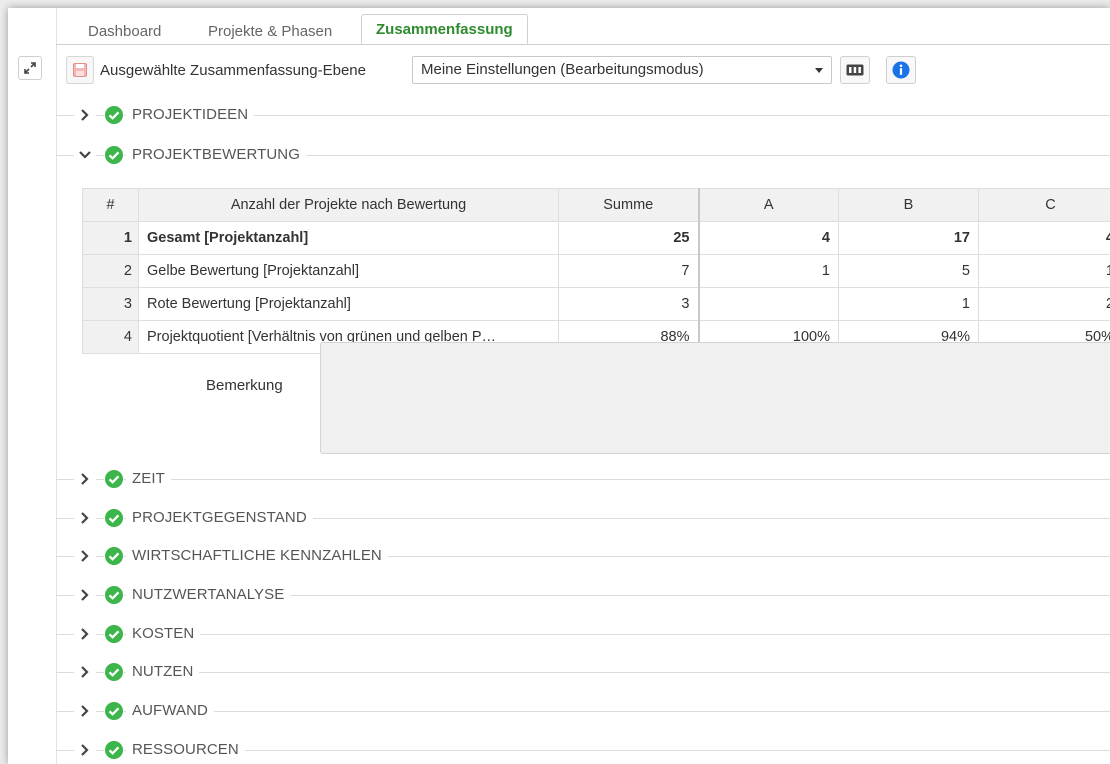  Describe the element at coordinates (629, 205) in the screenshot. I see `column-header: Summe` at that location.